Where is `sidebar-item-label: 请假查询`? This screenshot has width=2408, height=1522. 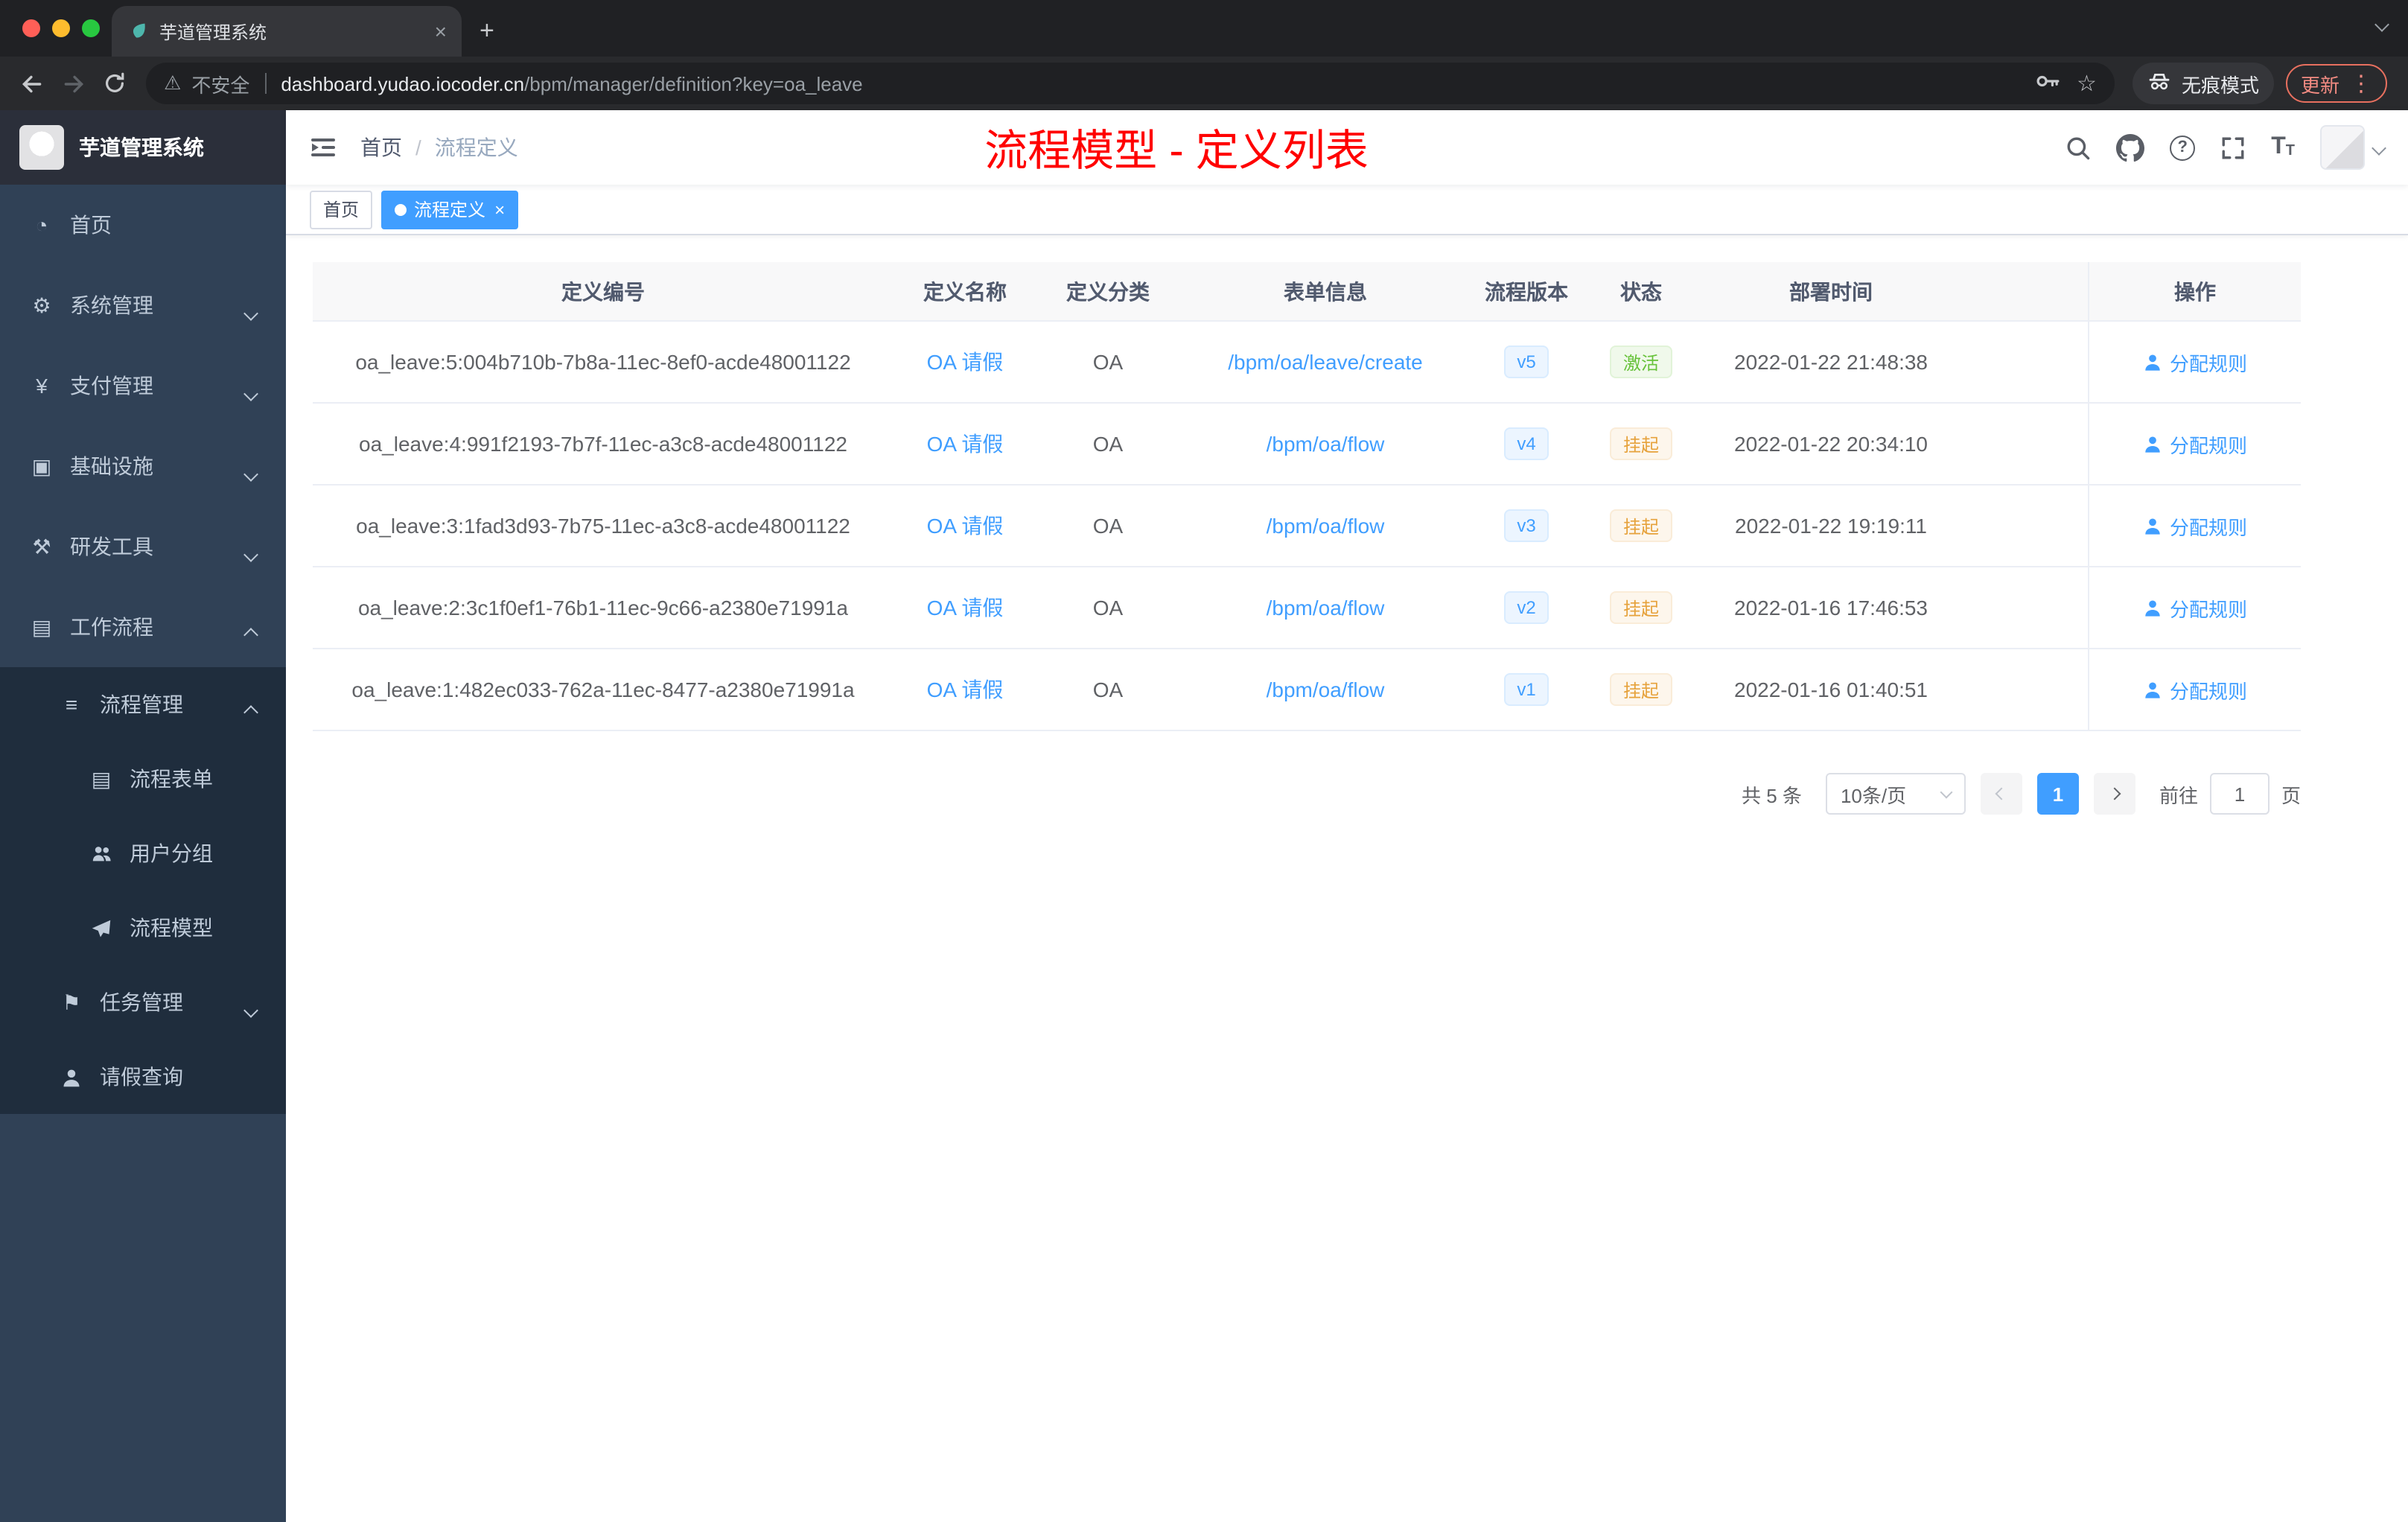
sidebar-item-label: 请假查询 is located at coordinates (141, 1077).